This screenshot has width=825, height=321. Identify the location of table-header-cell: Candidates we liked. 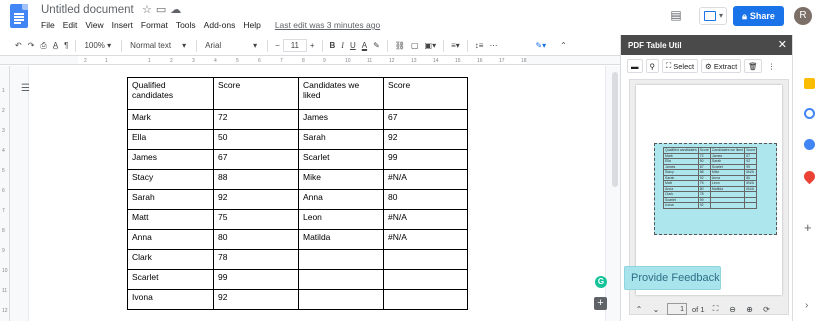
(341, 93).